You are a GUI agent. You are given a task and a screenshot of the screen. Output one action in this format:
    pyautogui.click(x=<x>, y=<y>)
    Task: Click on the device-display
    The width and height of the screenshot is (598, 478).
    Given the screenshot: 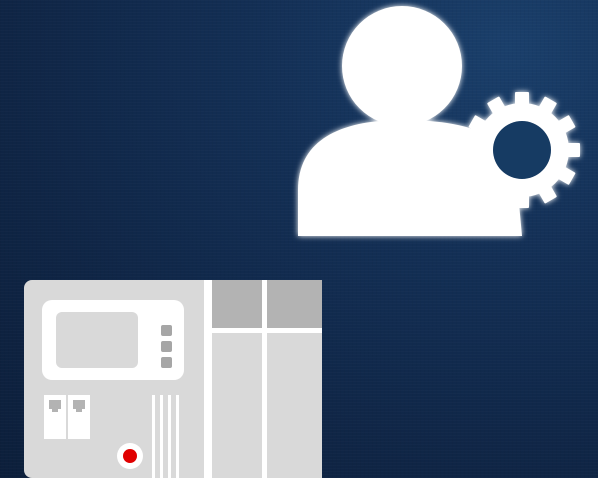 What is the action you would take?
    pyautogui.click(x=97, y=340)
    